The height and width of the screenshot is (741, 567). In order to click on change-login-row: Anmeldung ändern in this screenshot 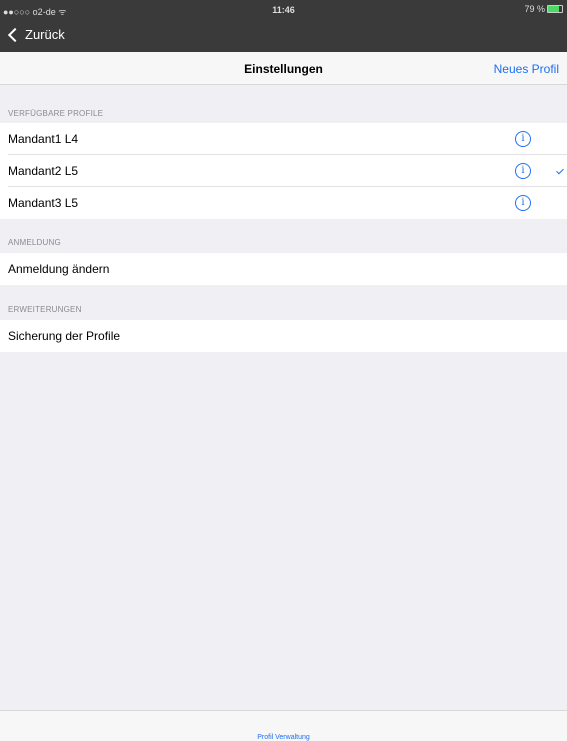, I will do `click(283, 269)`.